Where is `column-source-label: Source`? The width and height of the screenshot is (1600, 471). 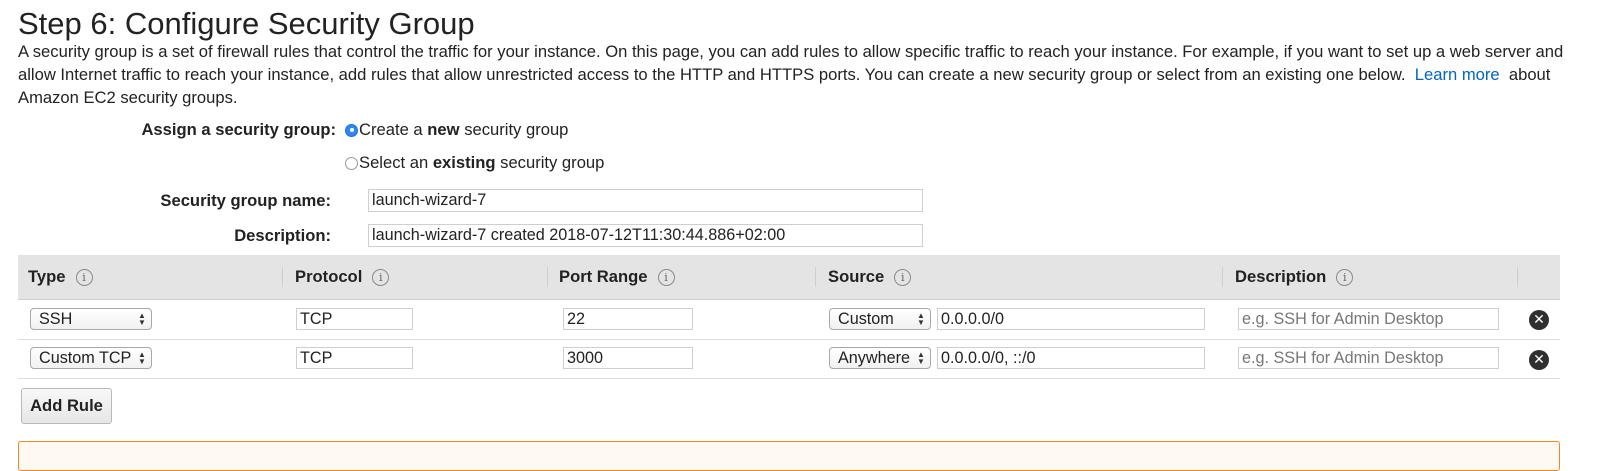 column-source-label: Source is located at coordinates (856, 276).